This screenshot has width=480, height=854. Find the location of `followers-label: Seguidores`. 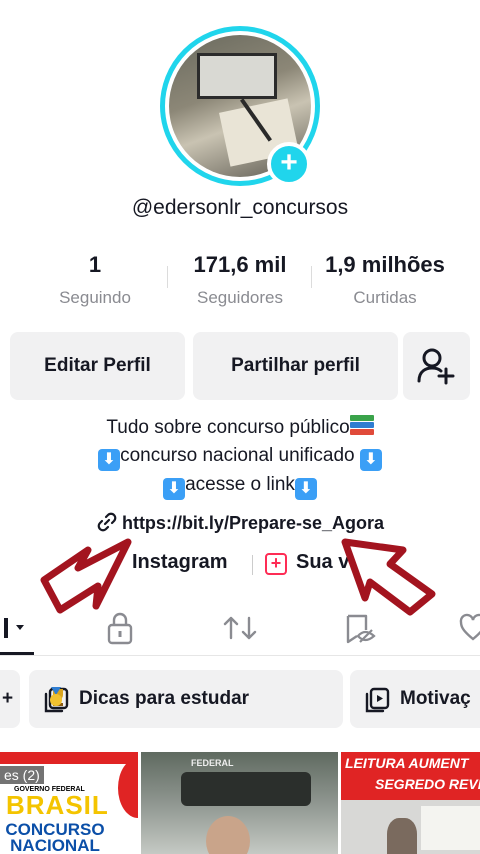

followers-label: Seguidores is located at coordinates (239, 297).